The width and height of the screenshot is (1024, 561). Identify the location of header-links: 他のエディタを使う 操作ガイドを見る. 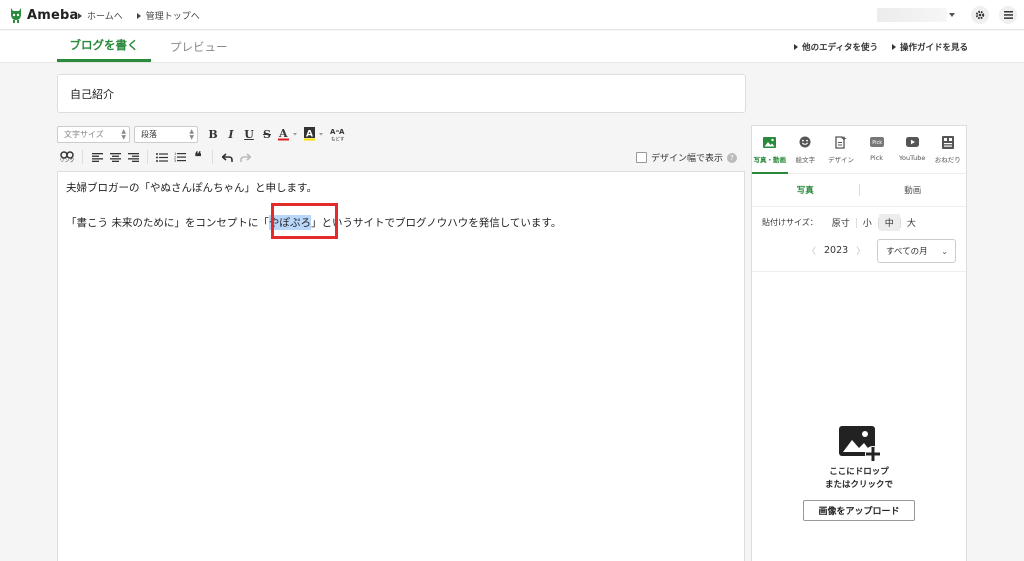
(881, 47).